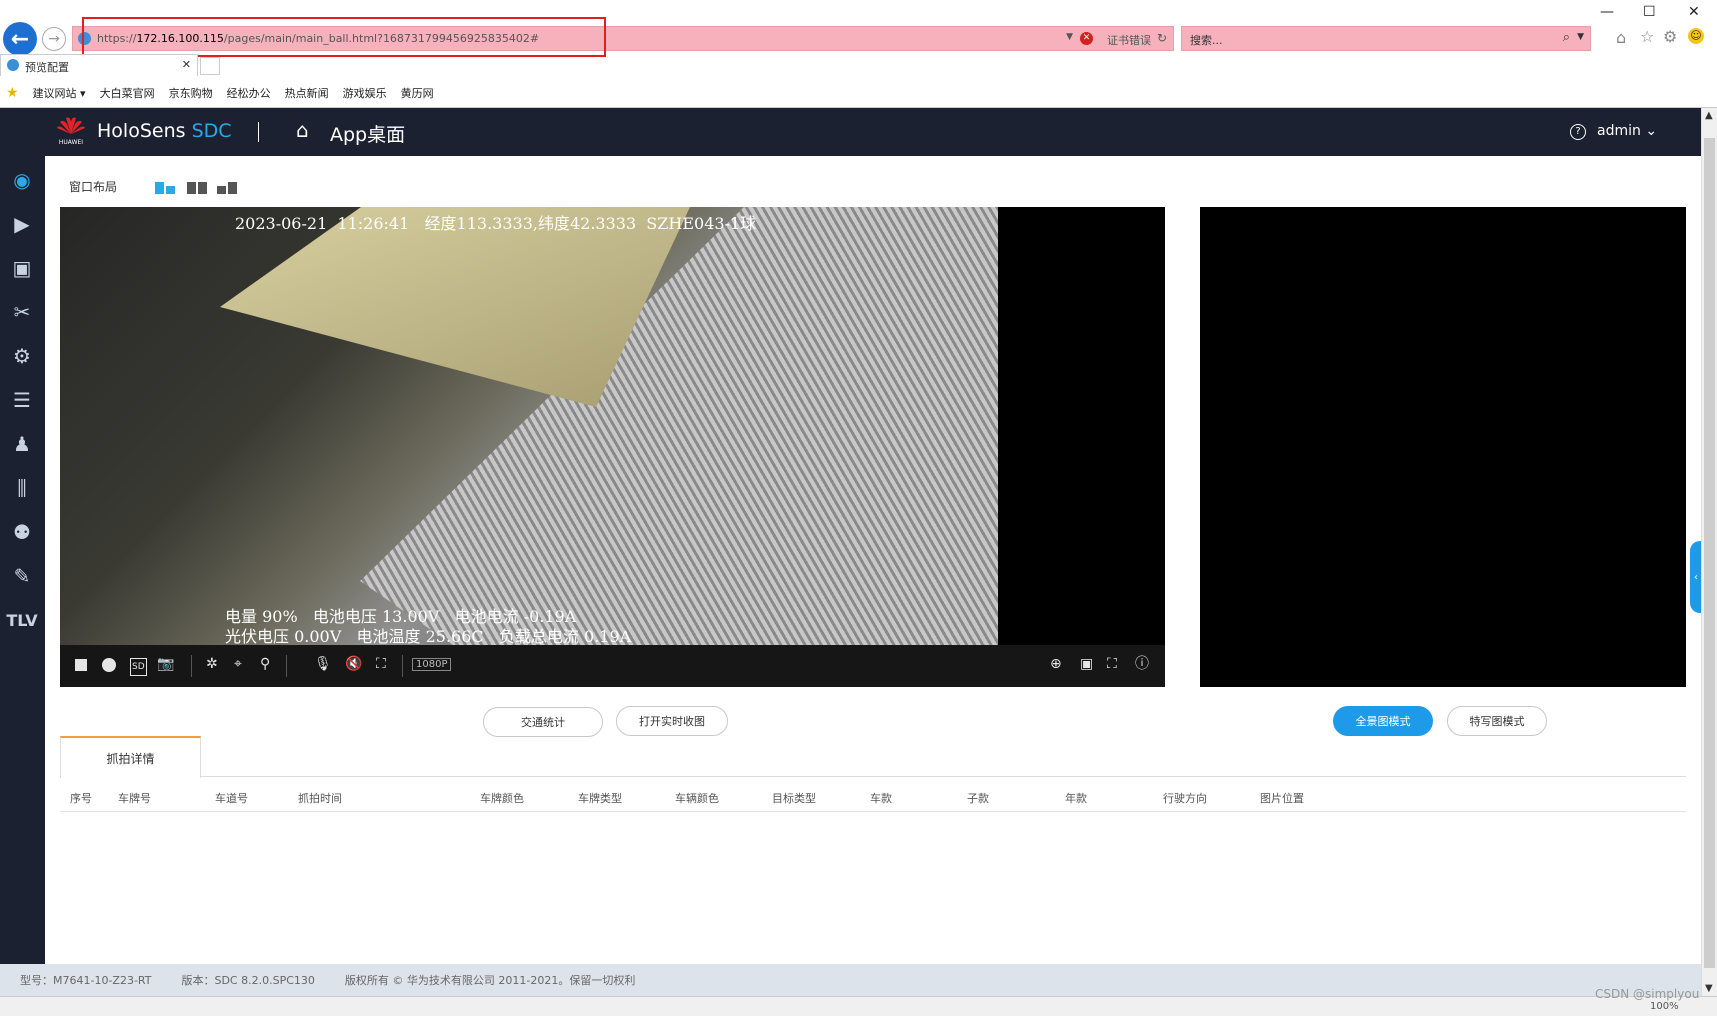  I want to click on traffic-stats-button: 交通统计, so click(543, 722).